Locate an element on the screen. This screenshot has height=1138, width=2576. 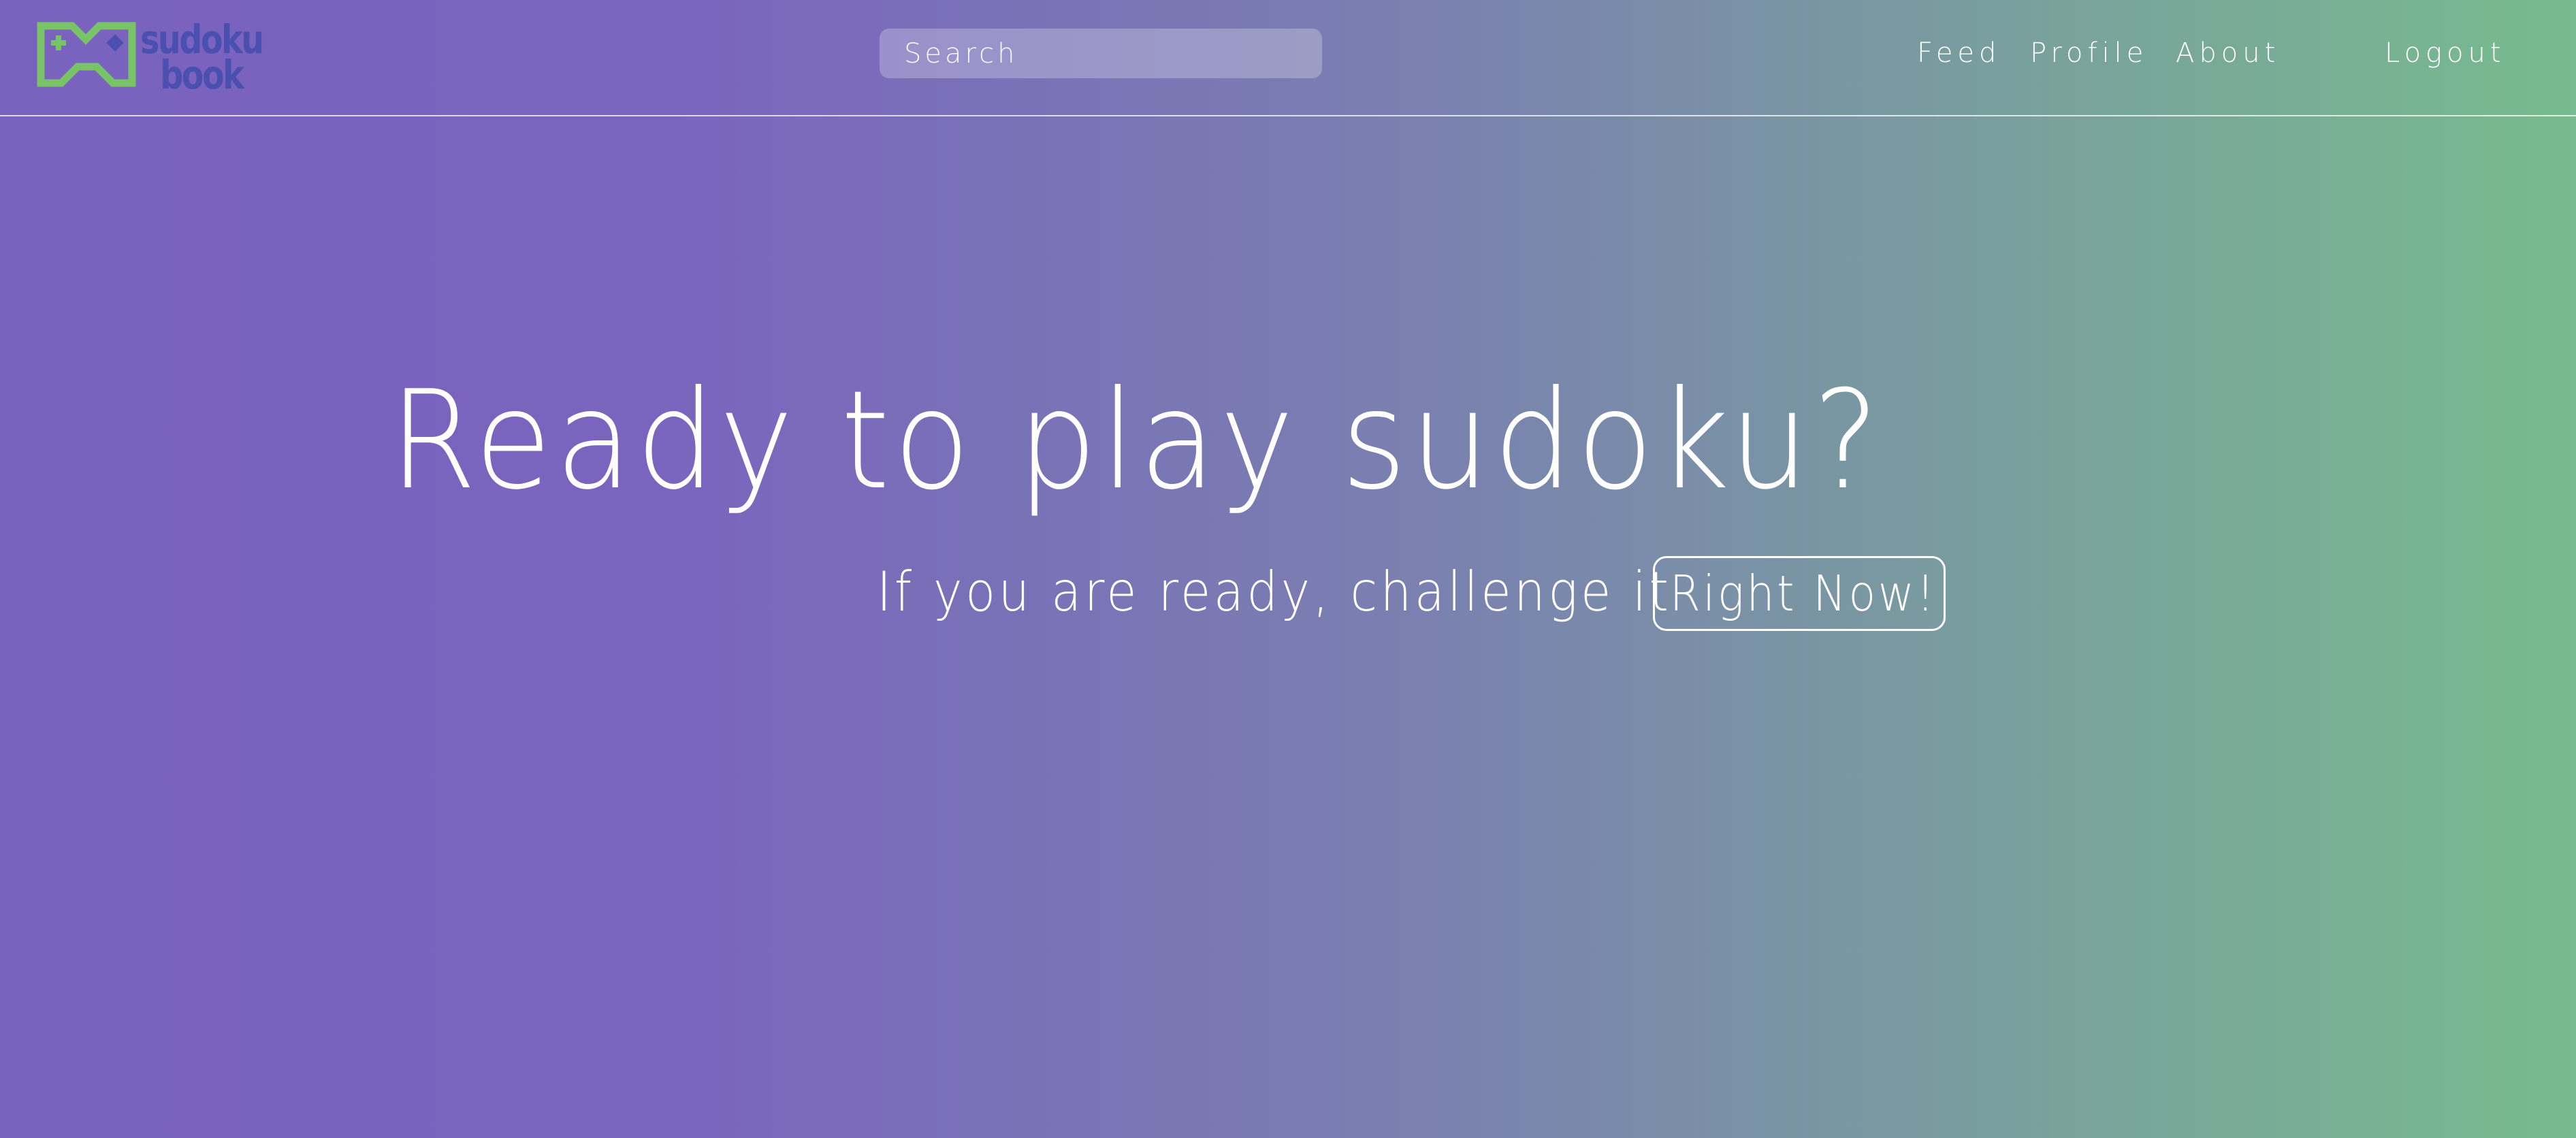
hero-title: Ready to play sudoku? is located at coordinates (1136, 441).